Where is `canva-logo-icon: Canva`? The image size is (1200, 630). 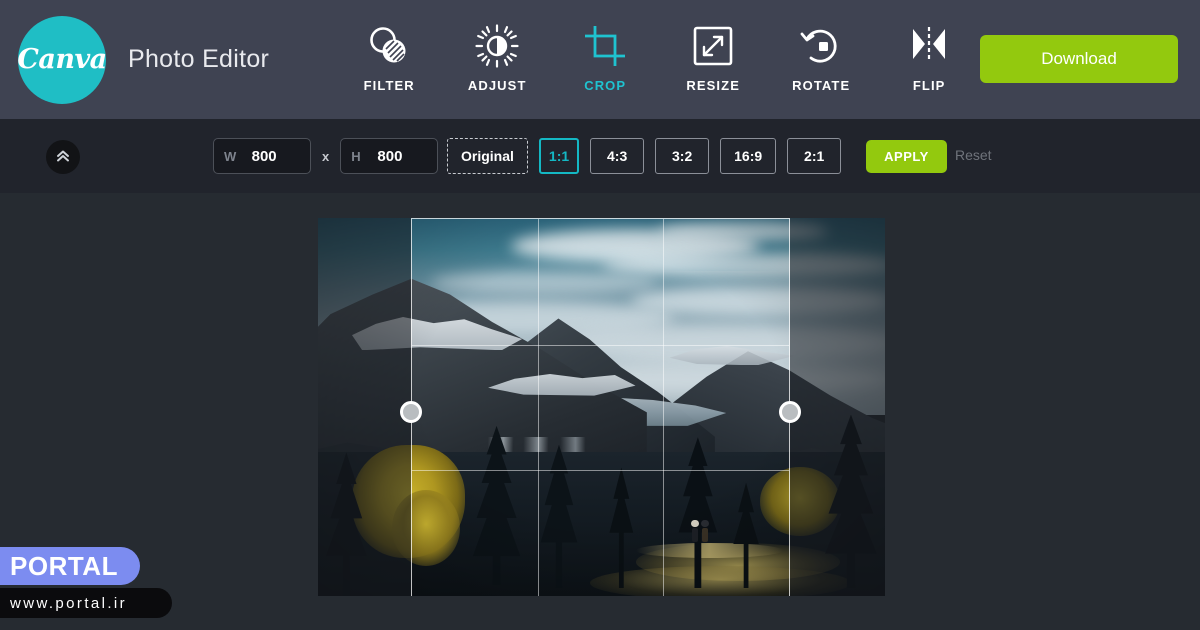 canva-logo-icon: Canva is located at coordinates (62, 59).